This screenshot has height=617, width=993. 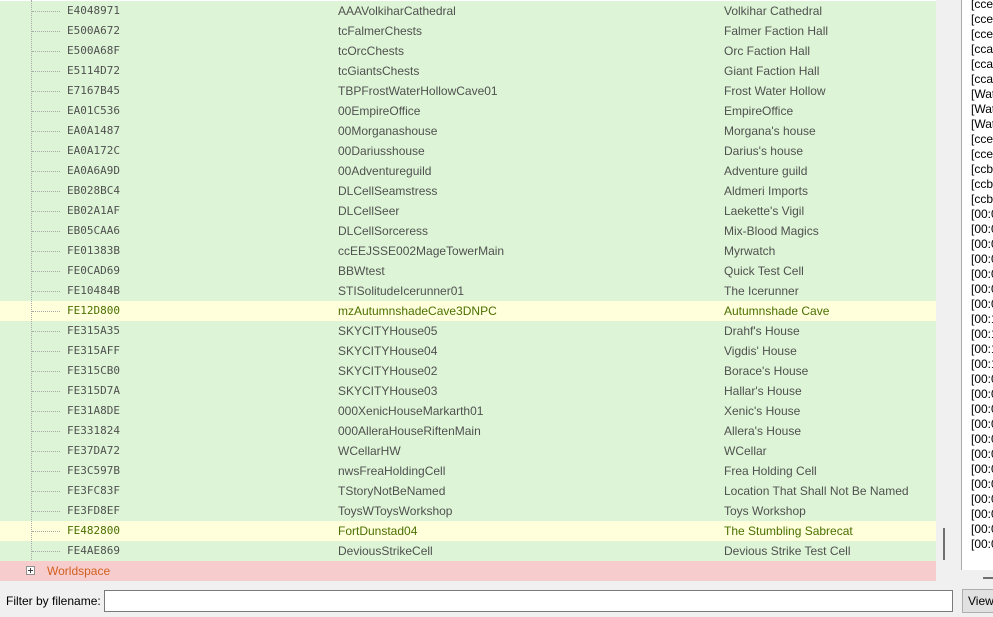 I want to click on table-row: FE37DA72 WCellarHW WCellar, so click(x=468, y=451).